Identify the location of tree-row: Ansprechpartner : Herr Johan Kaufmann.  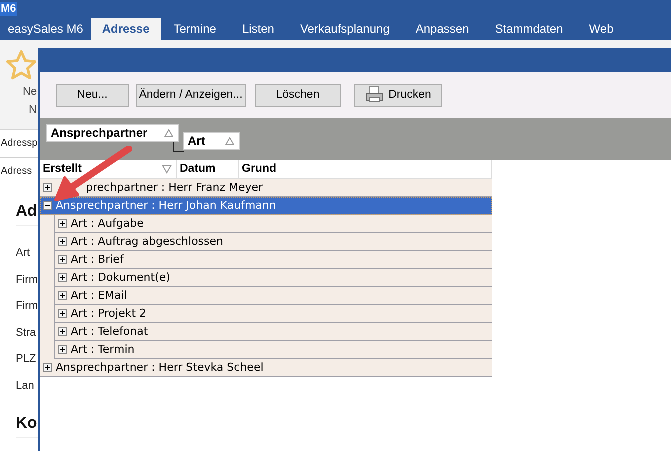
(266, 206).